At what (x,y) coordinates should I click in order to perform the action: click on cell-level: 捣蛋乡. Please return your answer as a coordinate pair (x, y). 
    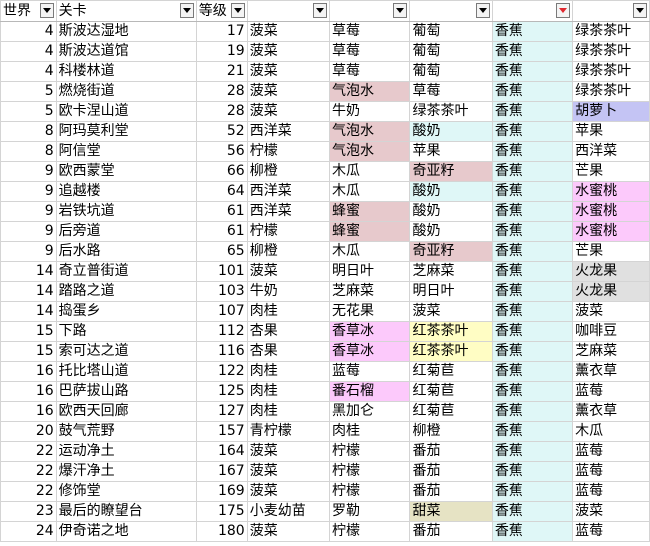
    Looking at the image, I should click on (126, 311).